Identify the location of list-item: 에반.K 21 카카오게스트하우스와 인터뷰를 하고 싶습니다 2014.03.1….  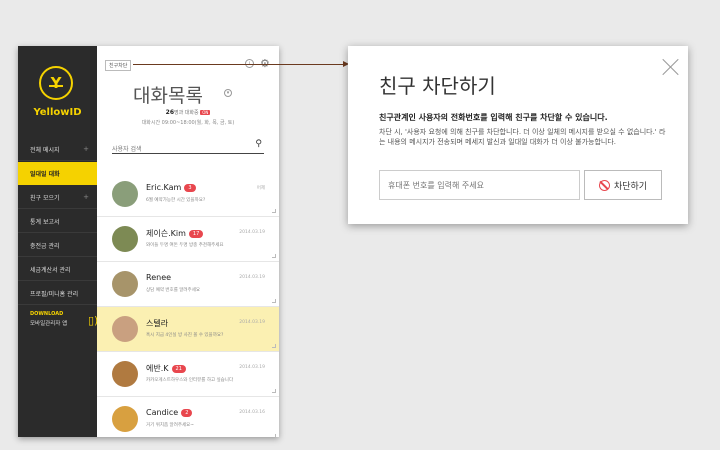
(188, 374).